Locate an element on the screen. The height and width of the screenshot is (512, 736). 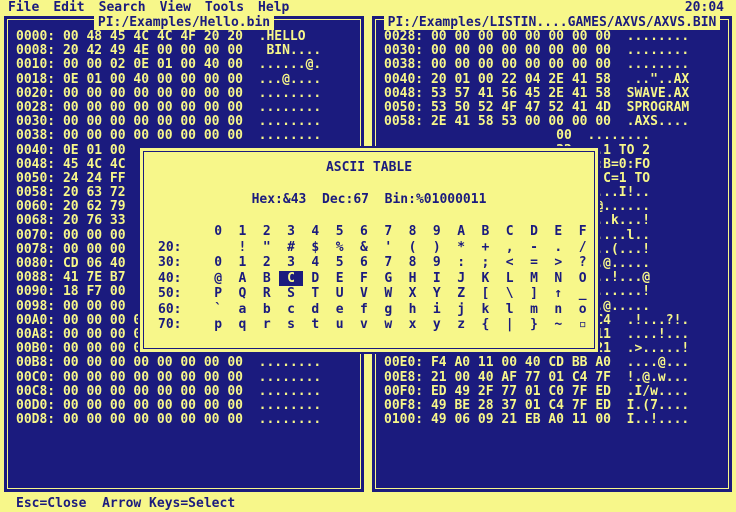
ascii-char-cell: < is located at coordinates (510, 263).